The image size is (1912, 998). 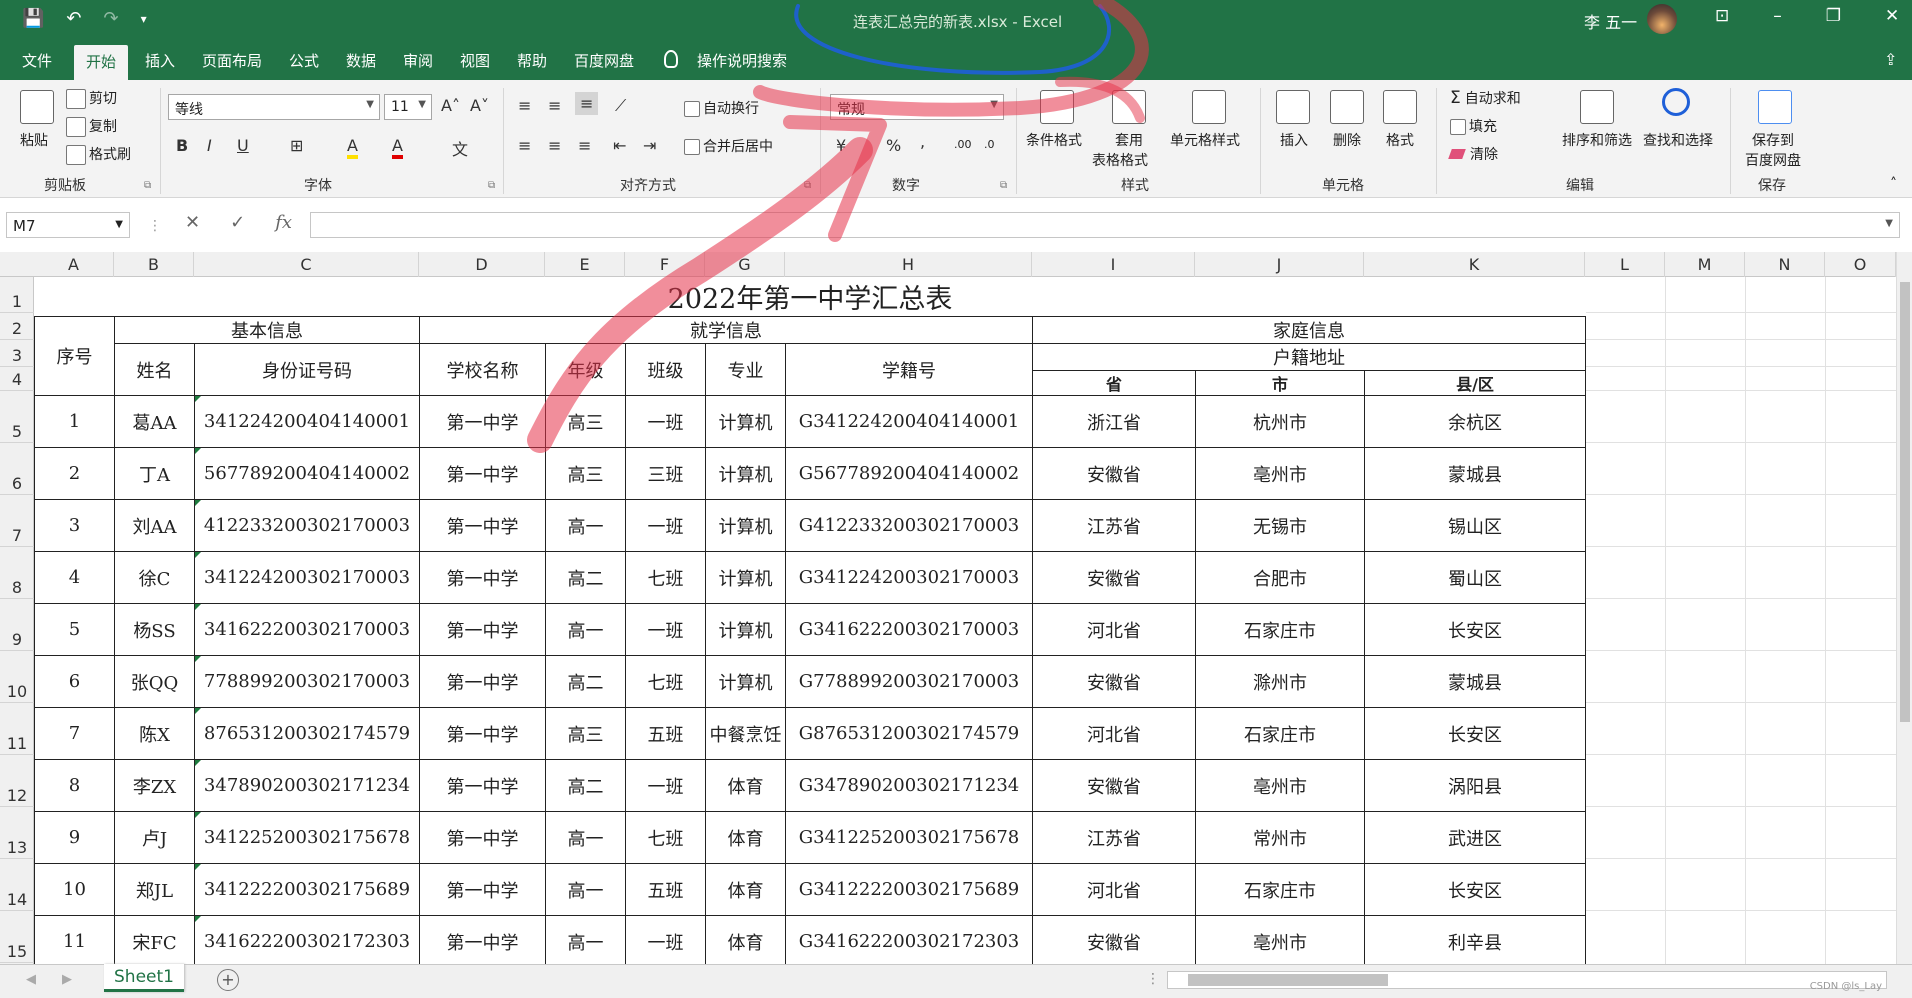 What do you see at coordinates (587, 103) in the screenshot?
I see `align-bottom-icon: ≡` at bounding box center [587, 103].